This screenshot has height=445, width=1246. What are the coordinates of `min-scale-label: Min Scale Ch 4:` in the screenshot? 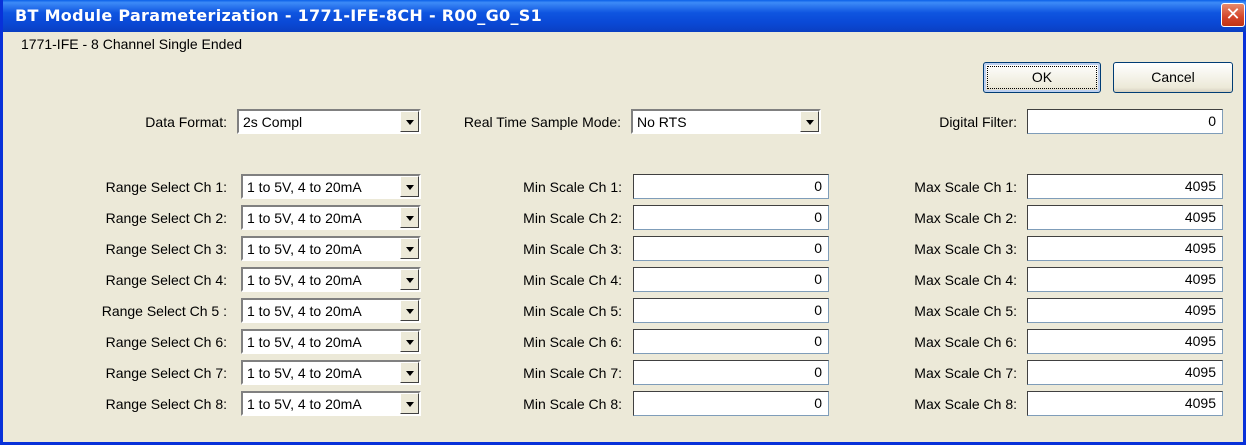 It's located at (572, 280).